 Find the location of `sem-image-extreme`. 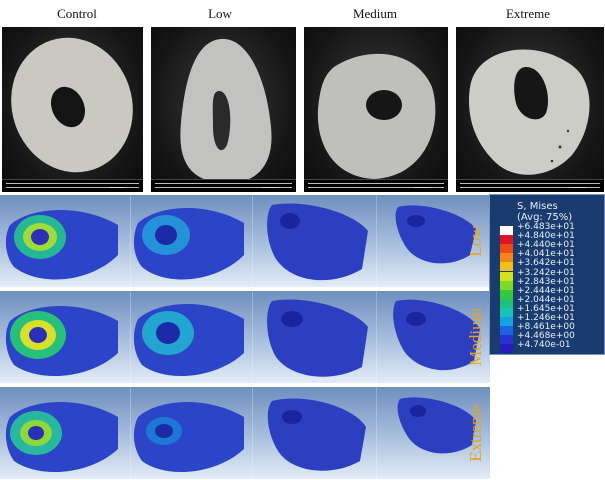

sem-image-extreme is located at coordinates (530, 109).